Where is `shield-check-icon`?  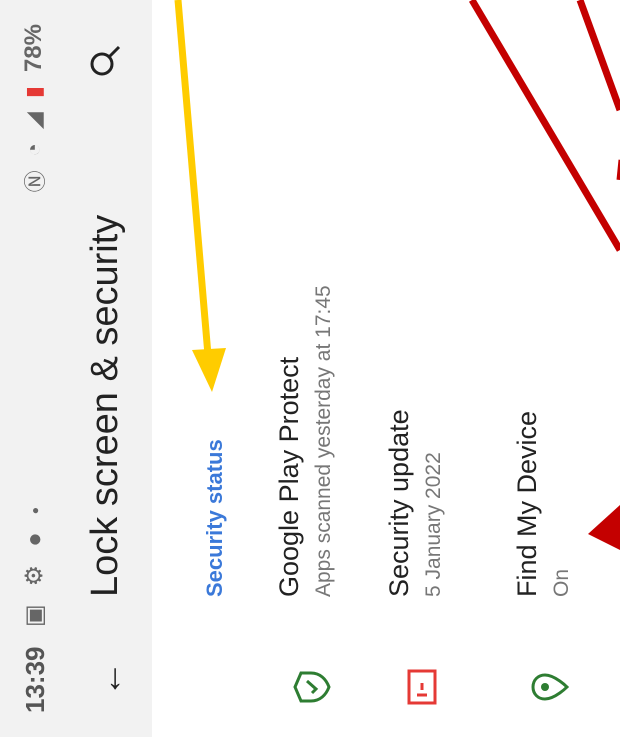 shield-check-icon is located at coordinates (312, 687).